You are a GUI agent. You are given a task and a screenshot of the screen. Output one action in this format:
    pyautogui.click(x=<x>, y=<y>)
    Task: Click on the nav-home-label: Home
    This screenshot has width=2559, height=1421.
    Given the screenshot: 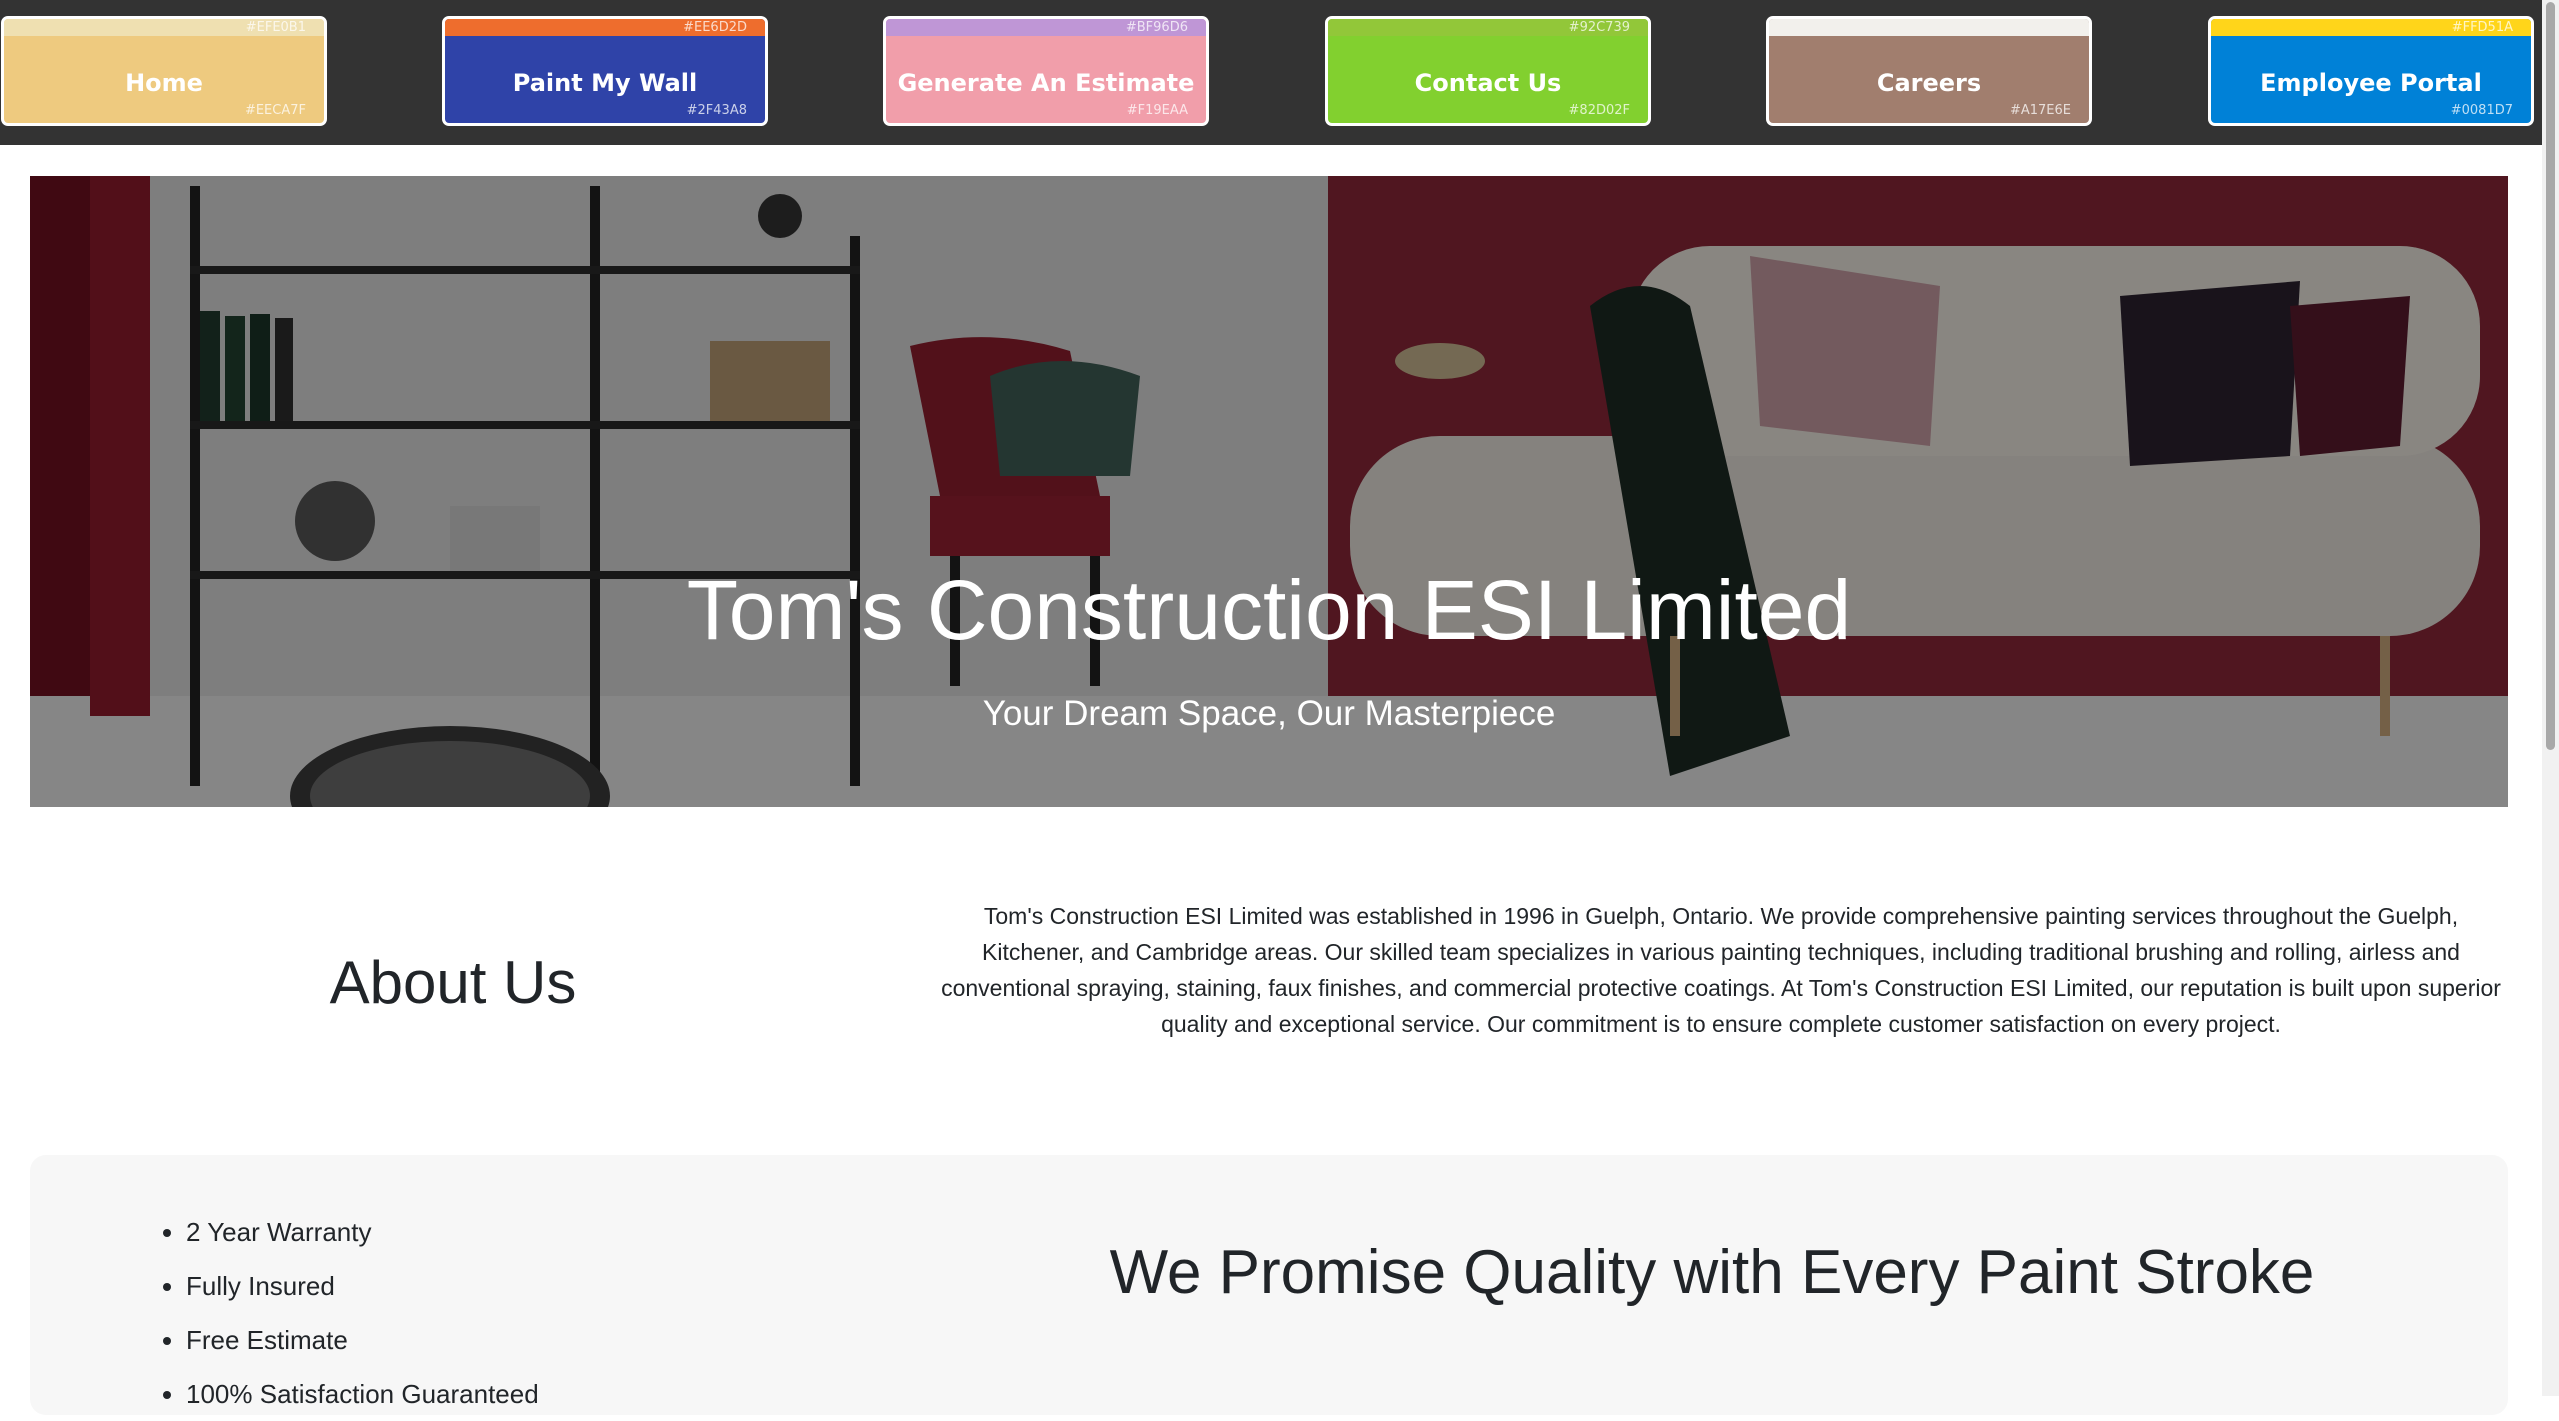 What is the action you would take?
    pyautogui.click(x=164, y=83)
    